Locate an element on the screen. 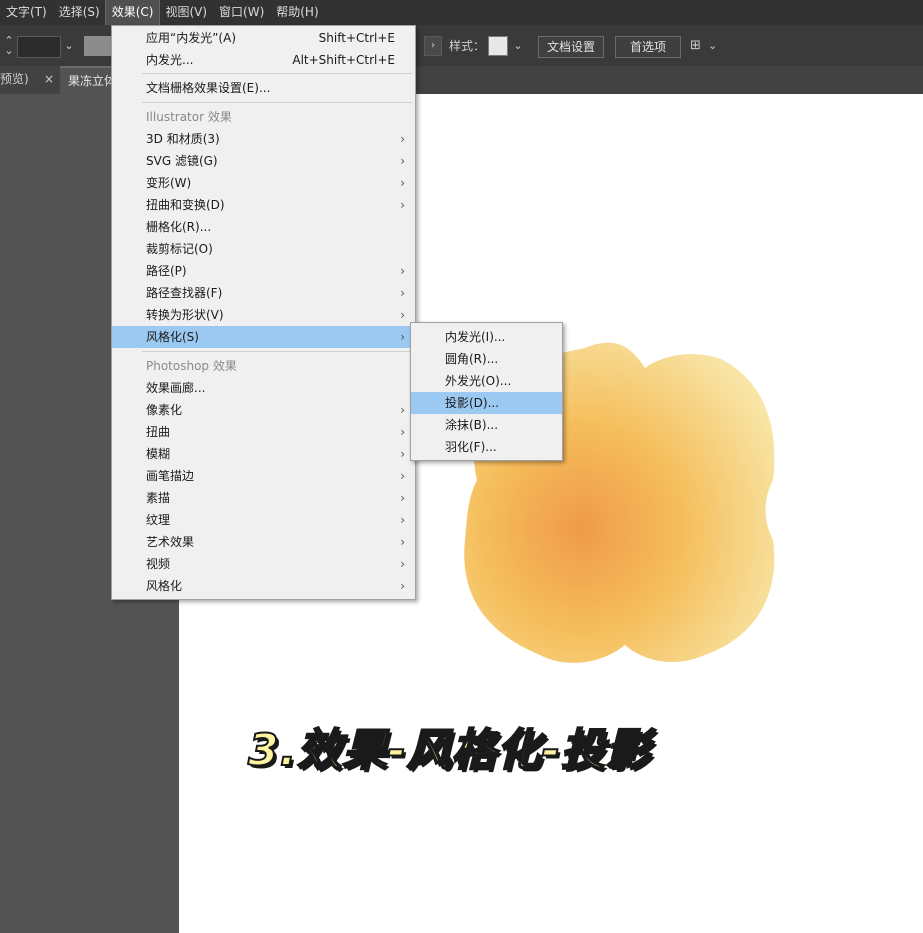 The image size is (923, 933). tab-close-icon: × is located at coordinates (50, 79).